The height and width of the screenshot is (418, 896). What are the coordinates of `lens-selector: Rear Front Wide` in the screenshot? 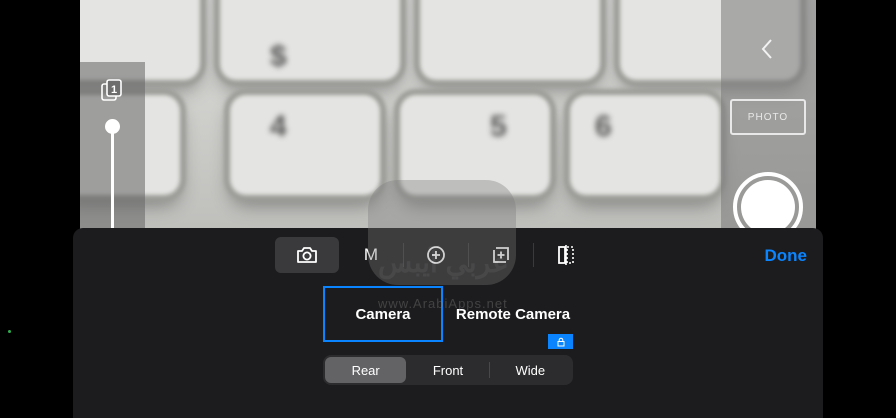 It's located at (448, 370).